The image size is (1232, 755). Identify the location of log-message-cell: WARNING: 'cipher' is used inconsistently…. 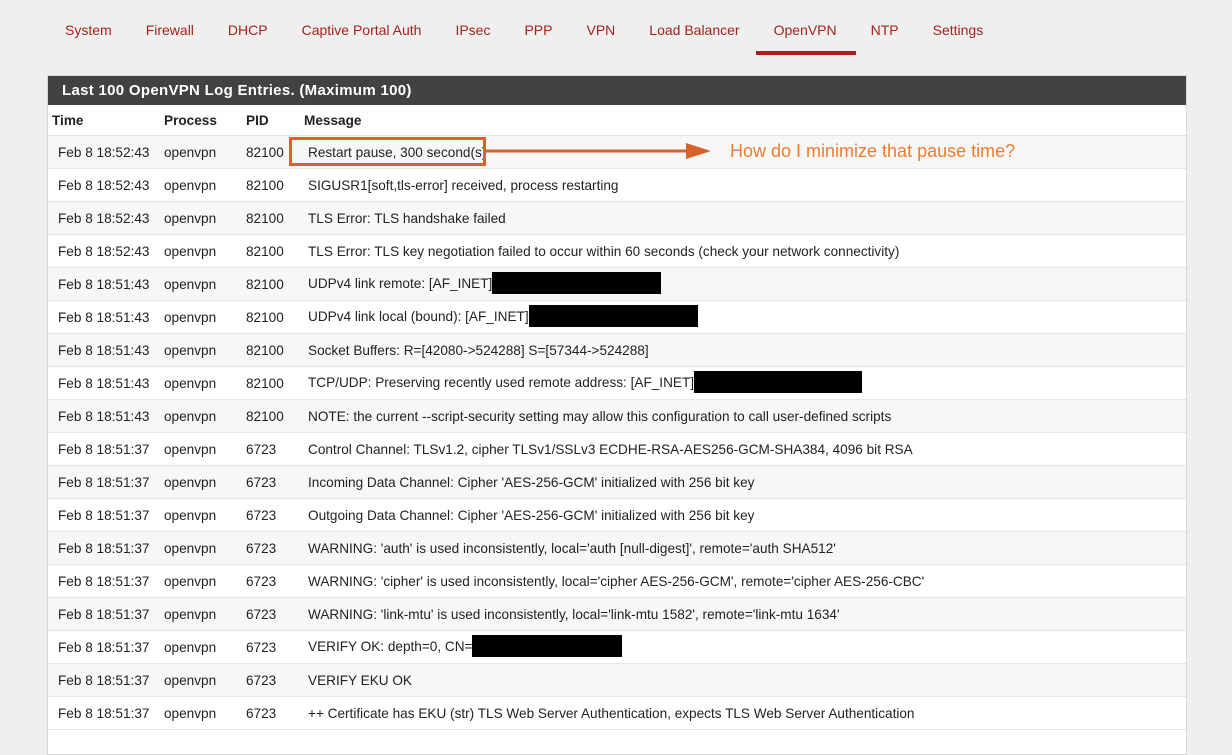
(745, 581).